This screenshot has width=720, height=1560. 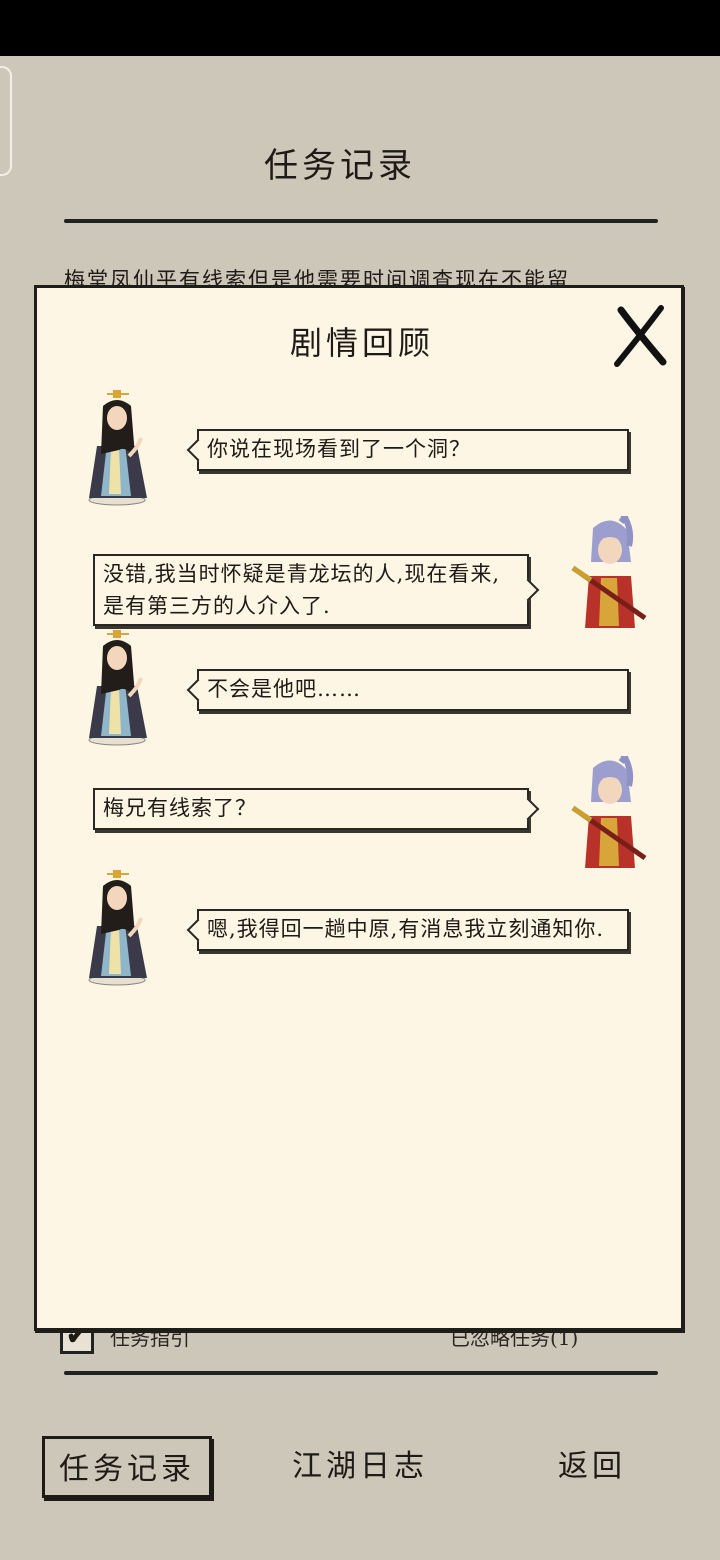 I want to click on dialogue-bubble: 嗯,我得回一趟中原,有消息我立刻通知你., so click(x=407, y=930).